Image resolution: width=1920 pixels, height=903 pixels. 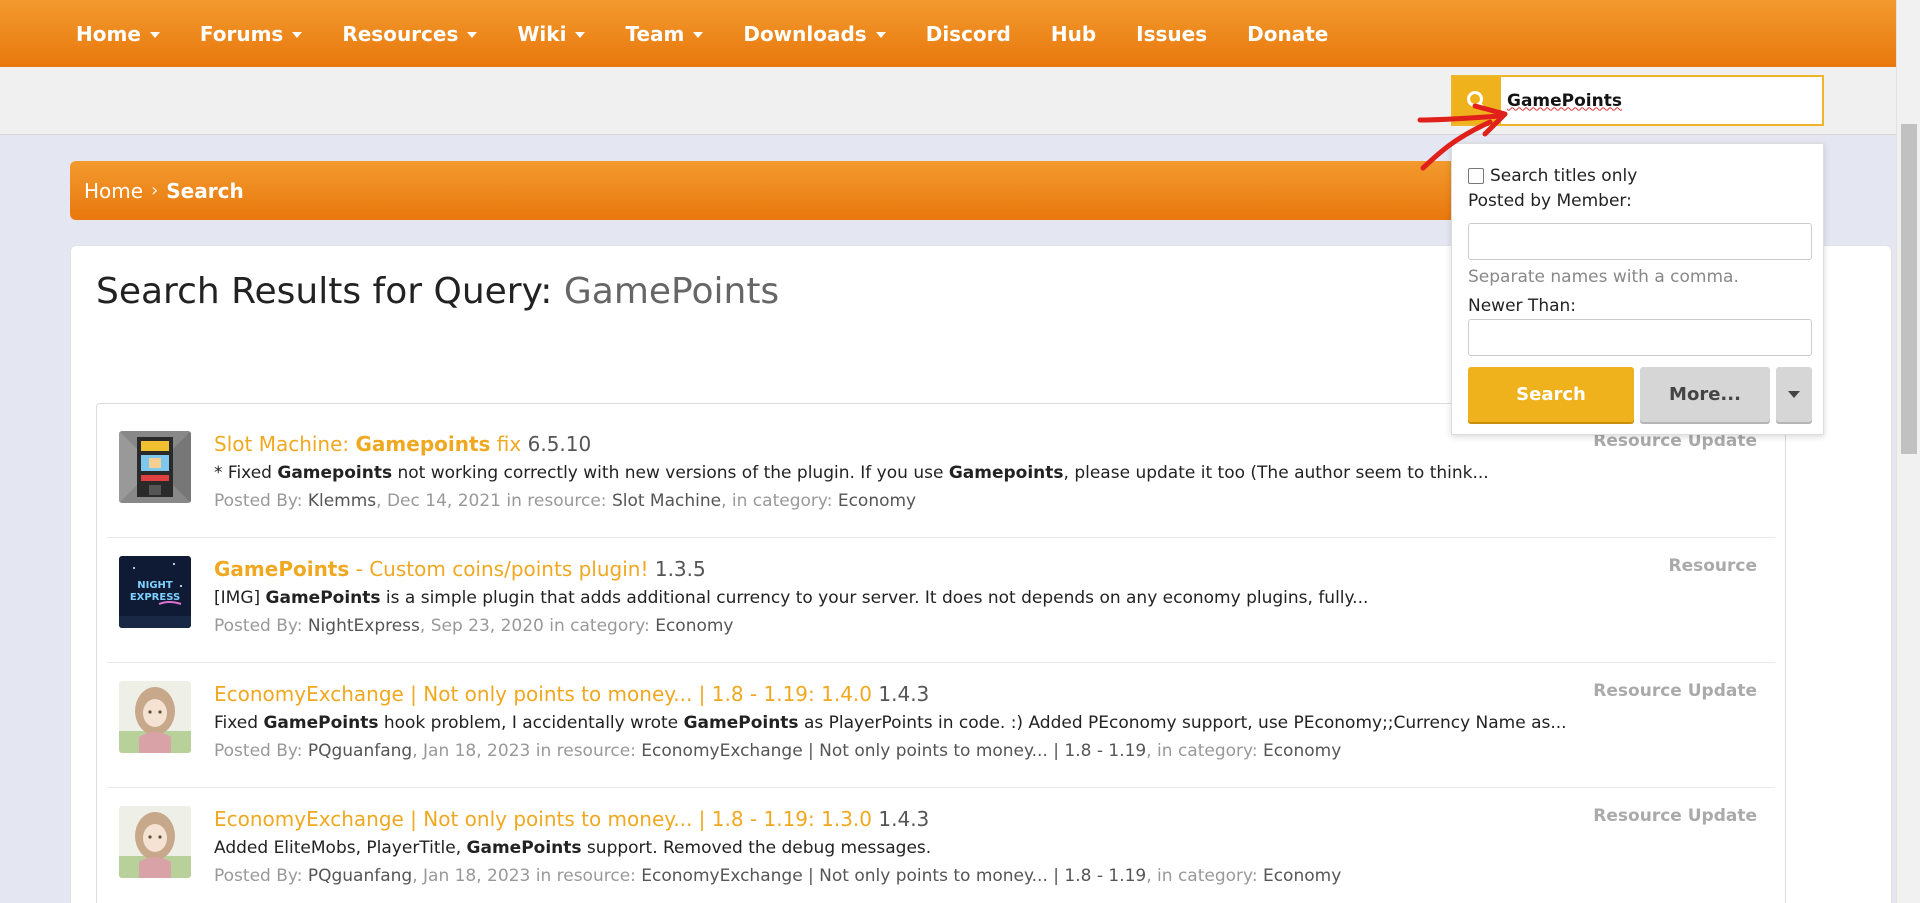 I want to click on more-options-dropdown-button, so click(x=1794, y=394).